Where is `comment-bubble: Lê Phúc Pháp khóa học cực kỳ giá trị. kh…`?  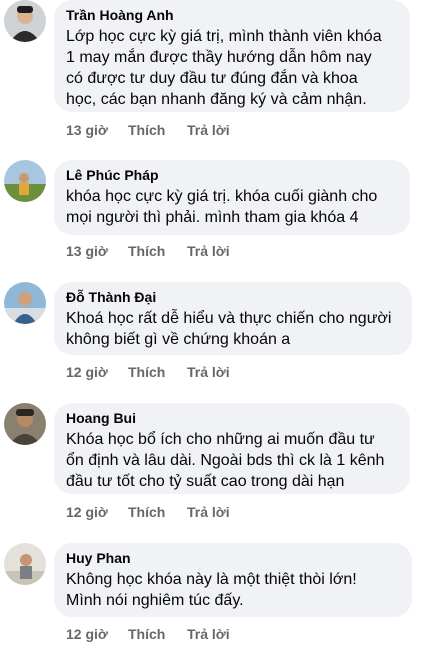
comment-bubble: Lê Phúc Pháp khóa học cực kỳ giá trị. kh… is located at coordinates (232, 197).